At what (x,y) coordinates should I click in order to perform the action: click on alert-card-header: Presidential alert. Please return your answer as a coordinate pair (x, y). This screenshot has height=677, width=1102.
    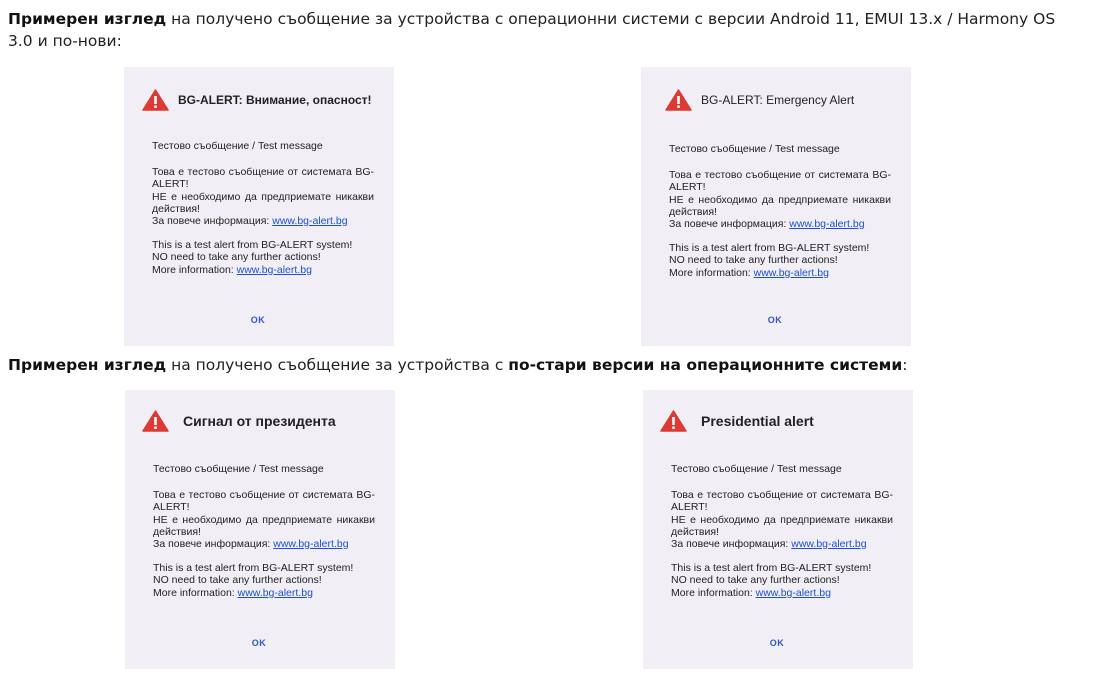
    Looking at the image, I should click on (737, 421).